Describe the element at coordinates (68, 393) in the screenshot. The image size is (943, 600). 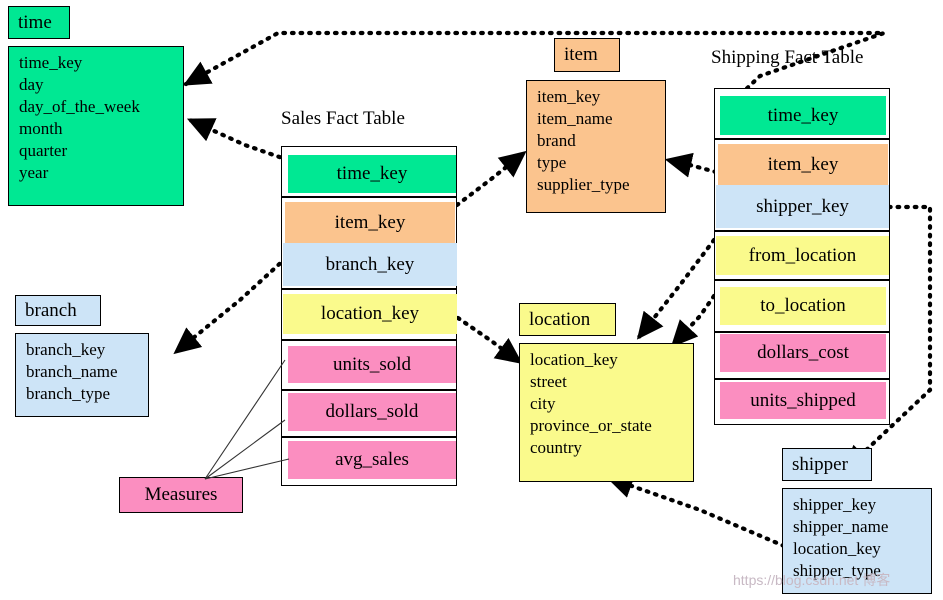
I see `field-branch-2: branch_type` at that location.